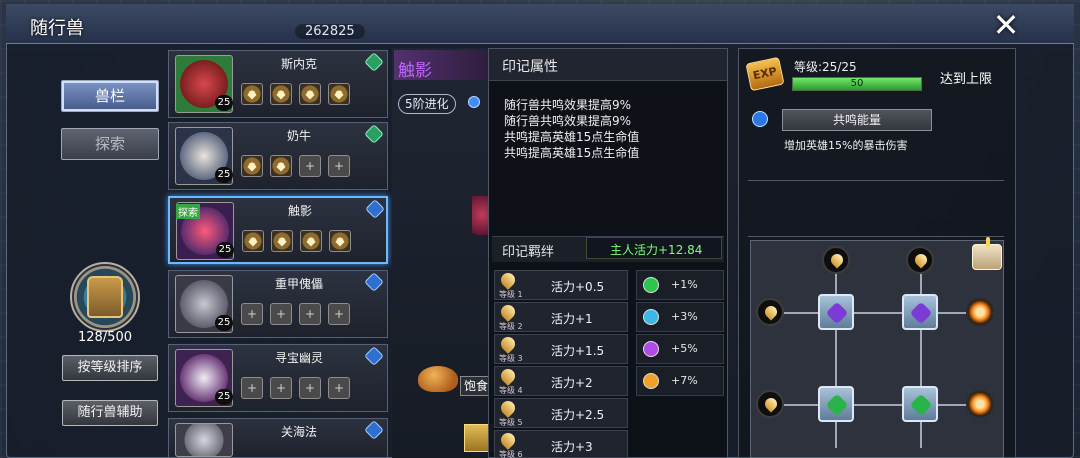 This screenshot has height=458, width=1080. Describe the element at coordinates (760, 119) in the screenshot. I see `resonance-gem-icon` at that location.